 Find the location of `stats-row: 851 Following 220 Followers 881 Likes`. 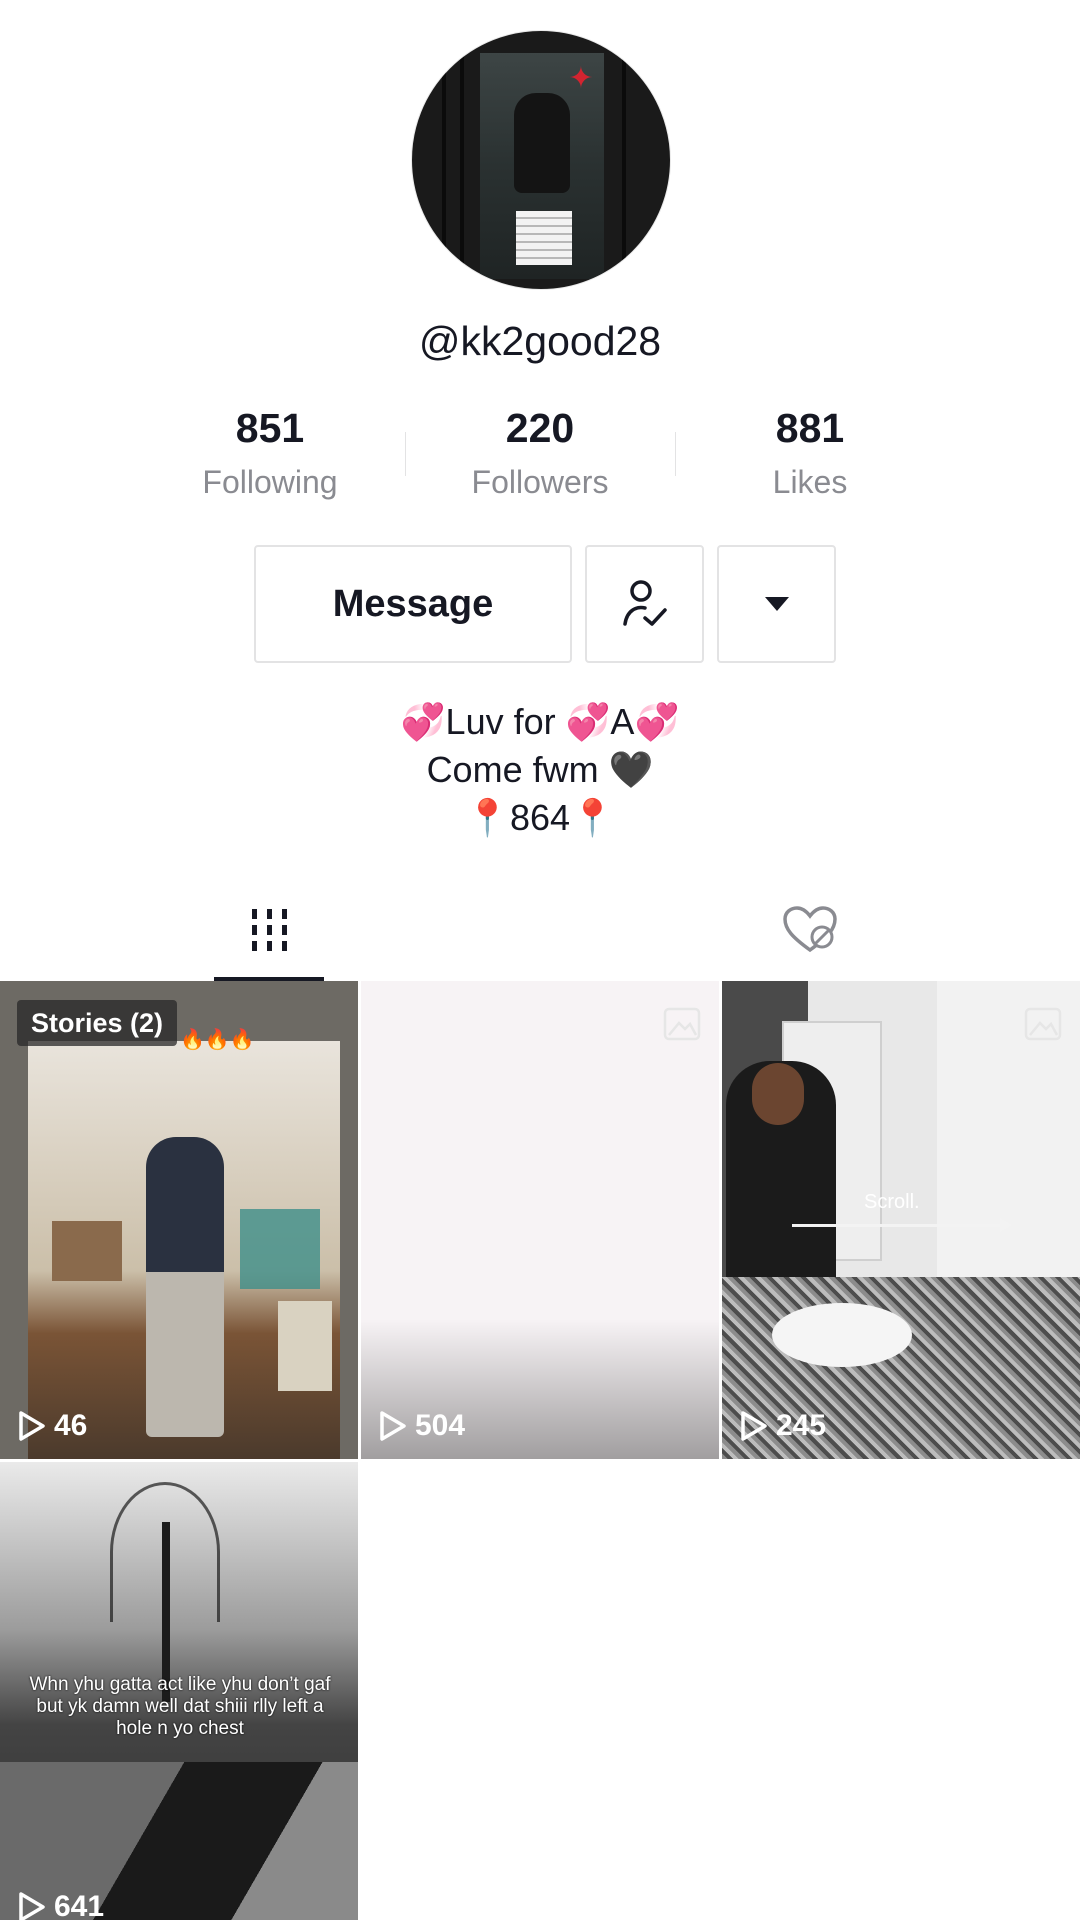

stats-row: 851 Following 220 Followers 881 Likes is located at coordinates (540, 457).